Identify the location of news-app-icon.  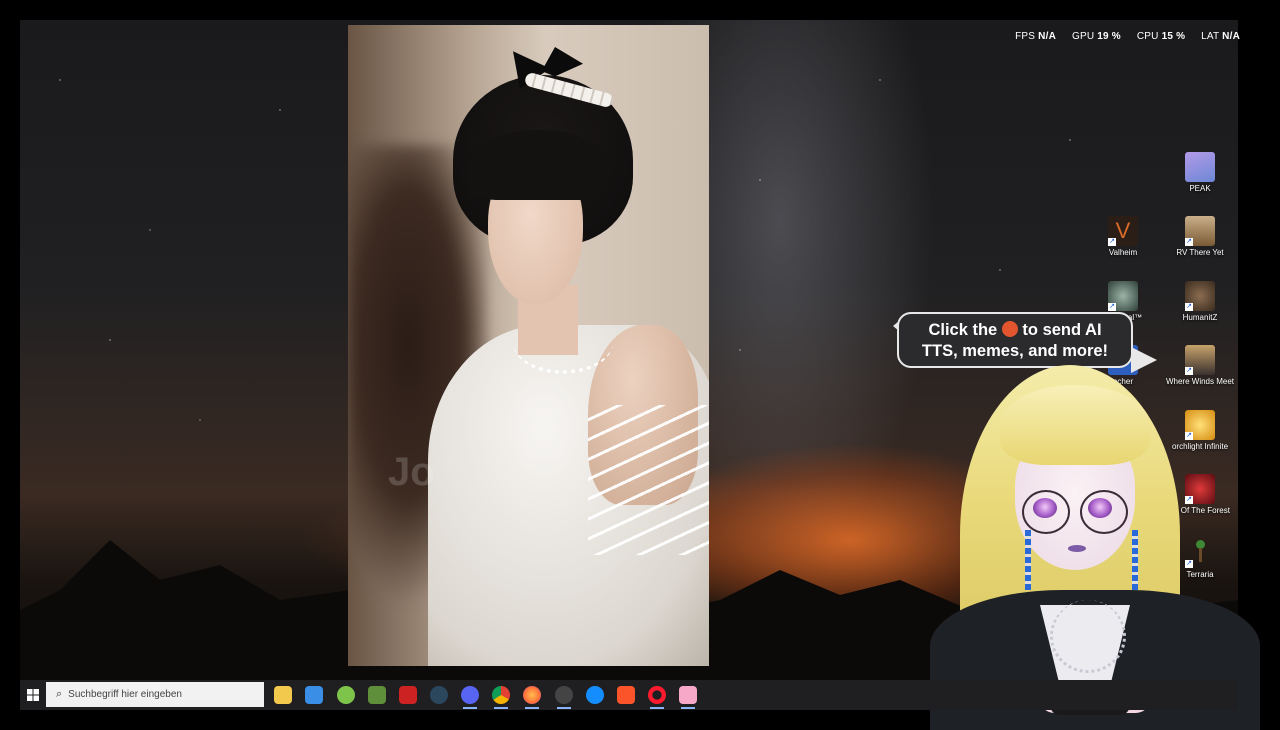
(408, 695).